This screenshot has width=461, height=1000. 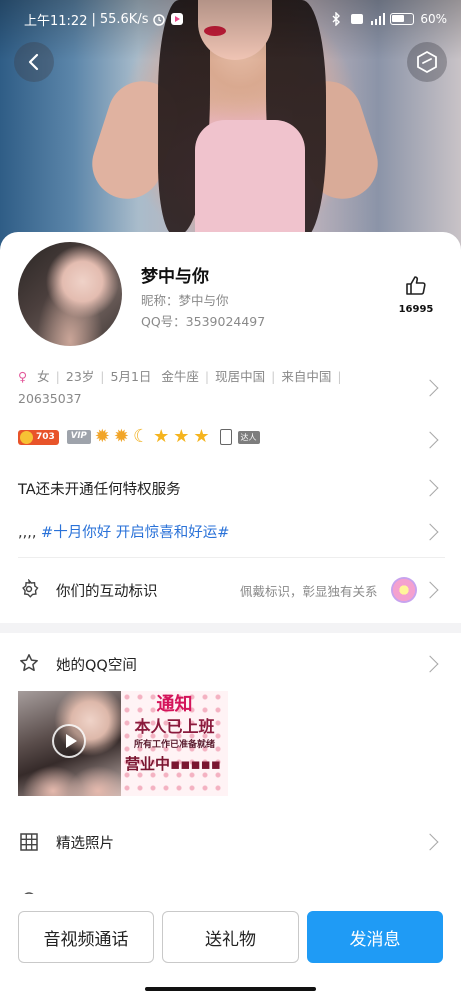 I want to click on info-extra: 20635037, so click(x=50, y=398).